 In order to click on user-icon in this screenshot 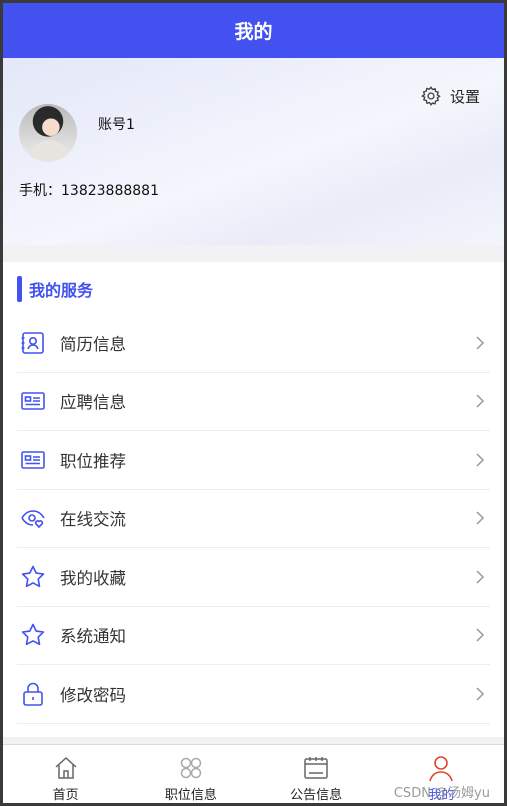, I will do `click(441, 769)`.